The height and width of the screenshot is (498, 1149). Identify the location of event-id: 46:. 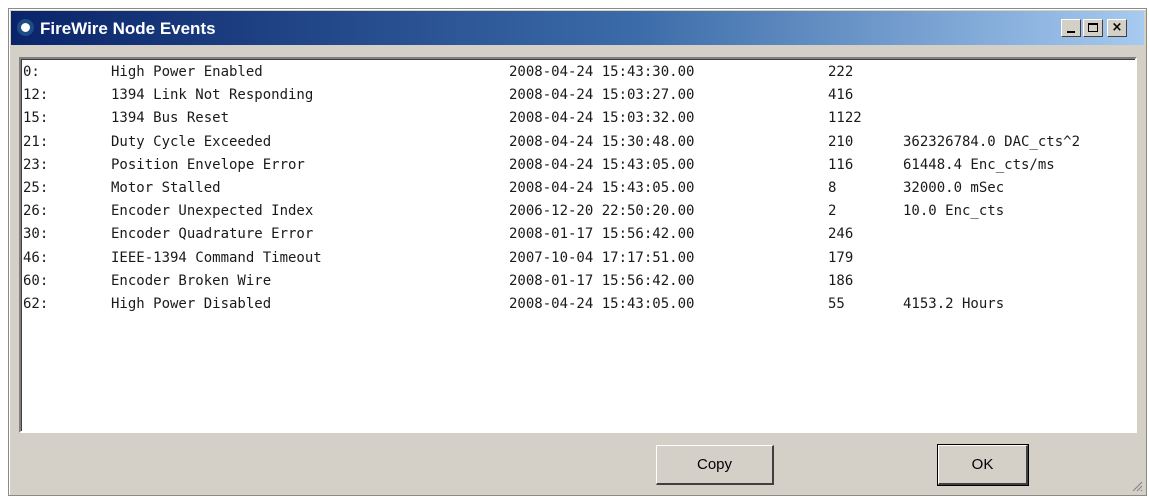
(36, 257).